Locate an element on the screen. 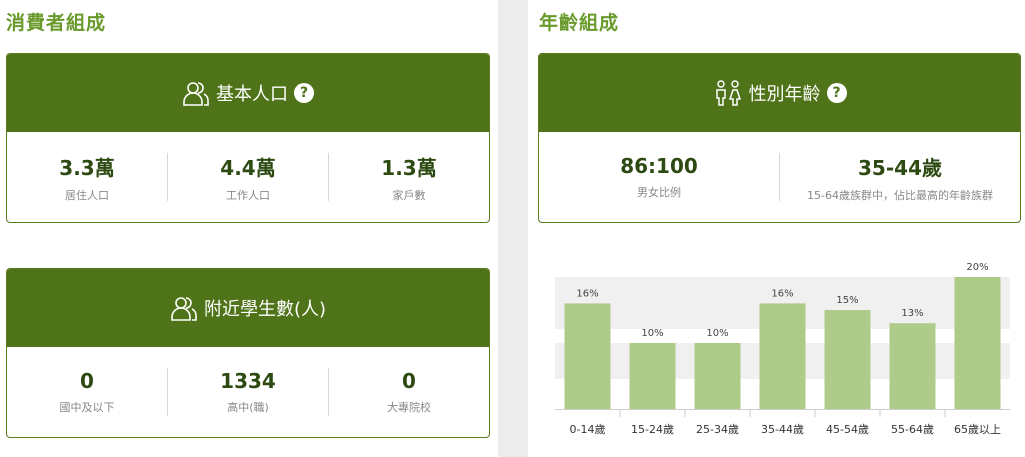 Image resolution: width=1025 pixels, height=457 pixels. stat-label: 家戶數 is located at coordinates (409, 195).